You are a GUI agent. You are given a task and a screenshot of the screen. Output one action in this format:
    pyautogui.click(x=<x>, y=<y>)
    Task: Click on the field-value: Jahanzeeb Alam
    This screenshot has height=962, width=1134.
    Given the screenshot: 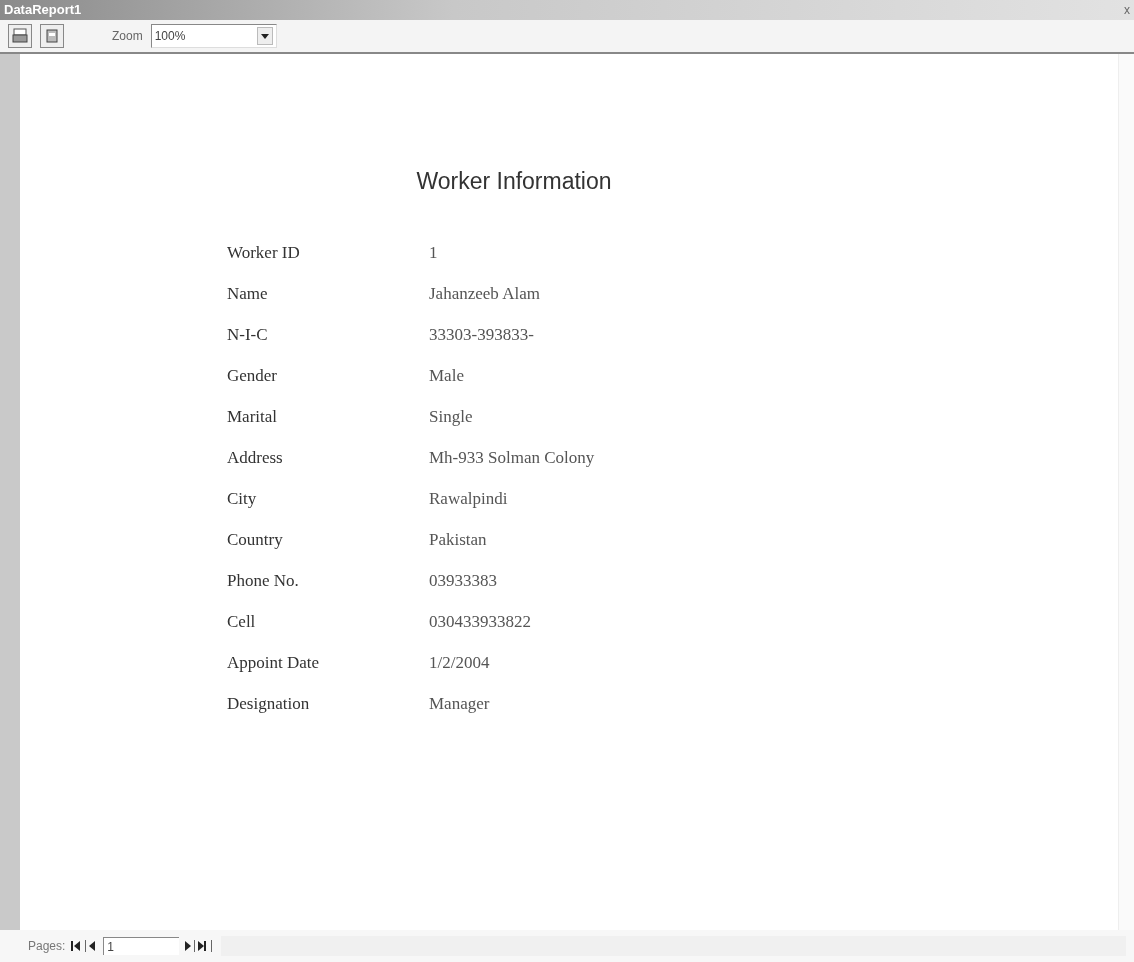 What is the action you would take?
    pyautogui.click(x=484, y=294)
    